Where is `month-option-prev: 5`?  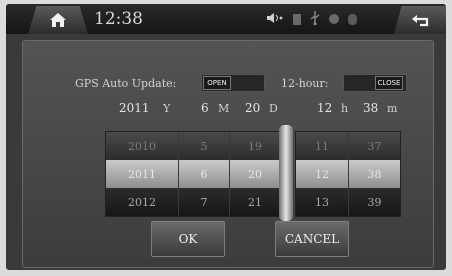
month-option-prev: 5 is located at coordinates (204, 146).